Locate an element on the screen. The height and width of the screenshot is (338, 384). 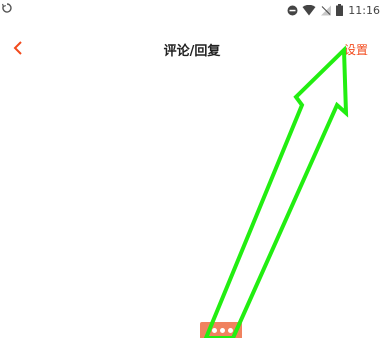
signal-off-icon is located at coordinates (326, 10).